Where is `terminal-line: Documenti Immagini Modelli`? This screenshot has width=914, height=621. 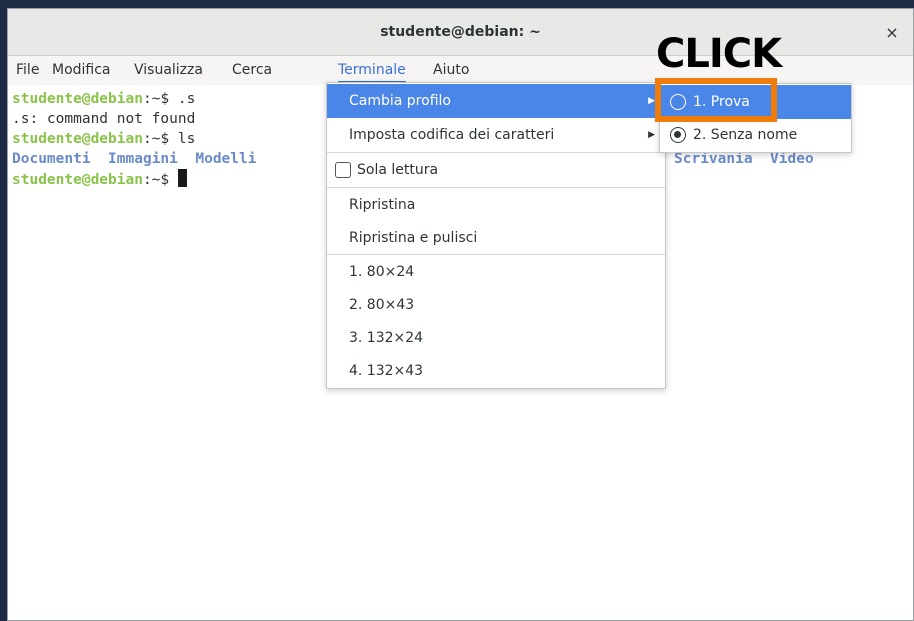 terminal-line: Documenti Immagini Modelli is located at coordinates (134, 159).